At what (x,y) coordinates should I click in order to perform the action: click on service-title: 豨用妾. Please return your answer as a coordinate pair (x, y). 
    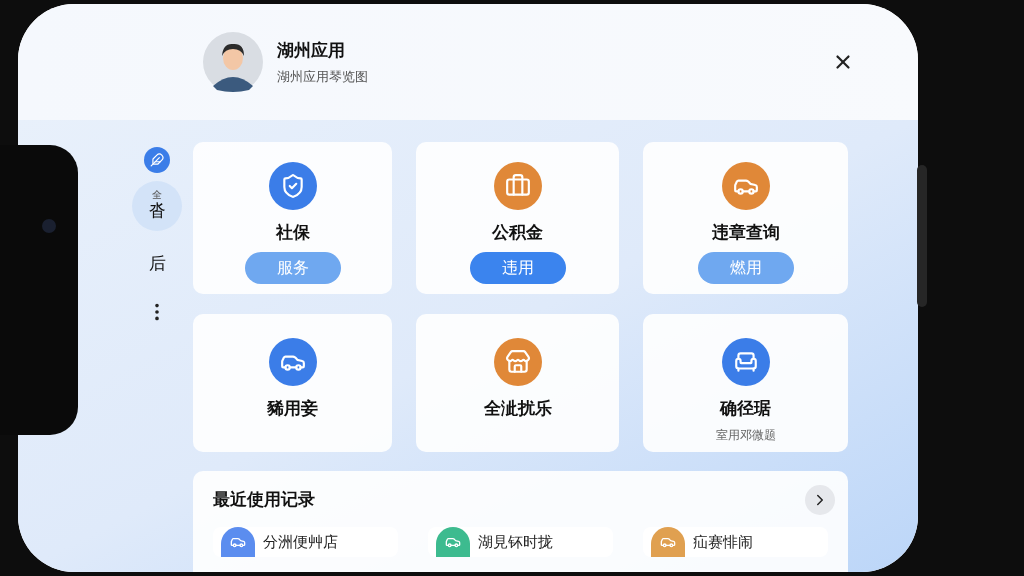
    Looking at the image, I should click on (292, 408).